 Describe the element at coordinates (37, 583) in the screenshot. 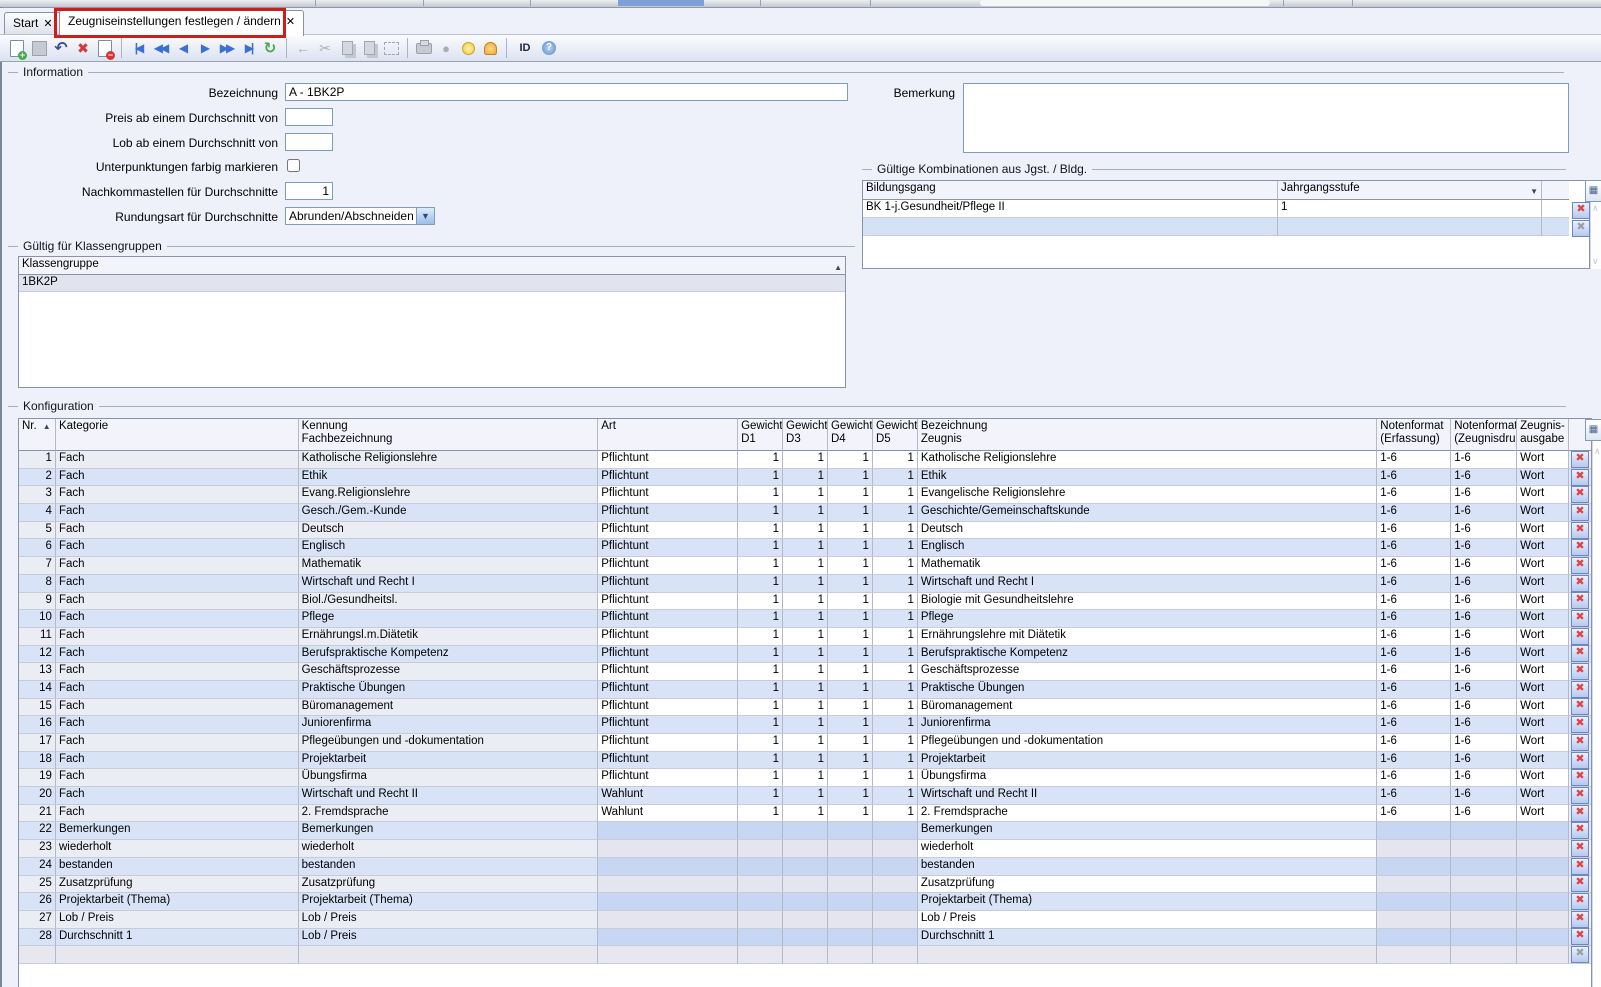

I see `cell: 8` at that location.